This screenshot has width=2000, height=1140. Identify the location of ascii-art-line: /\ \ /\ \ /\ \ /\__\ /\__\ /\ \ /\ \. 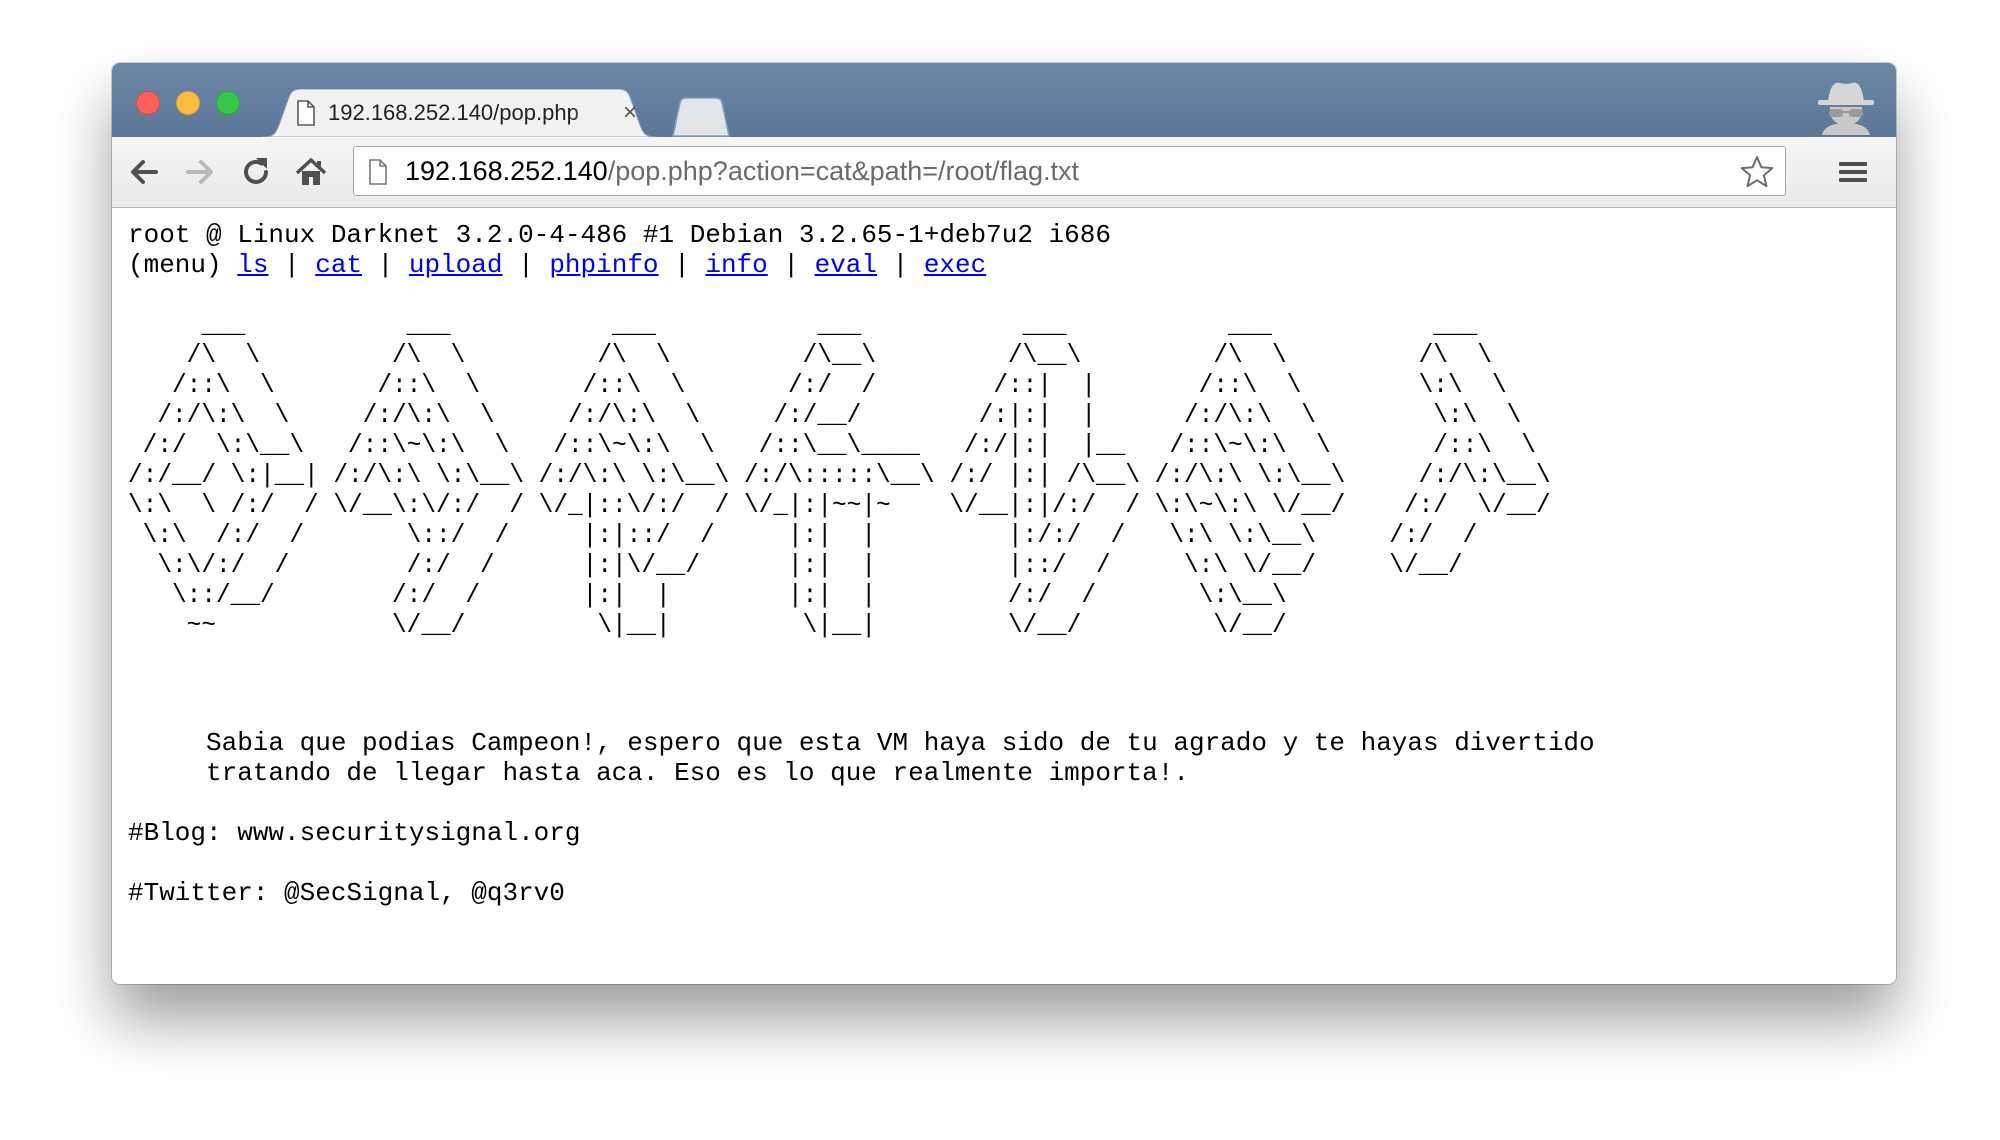
(810, 355).